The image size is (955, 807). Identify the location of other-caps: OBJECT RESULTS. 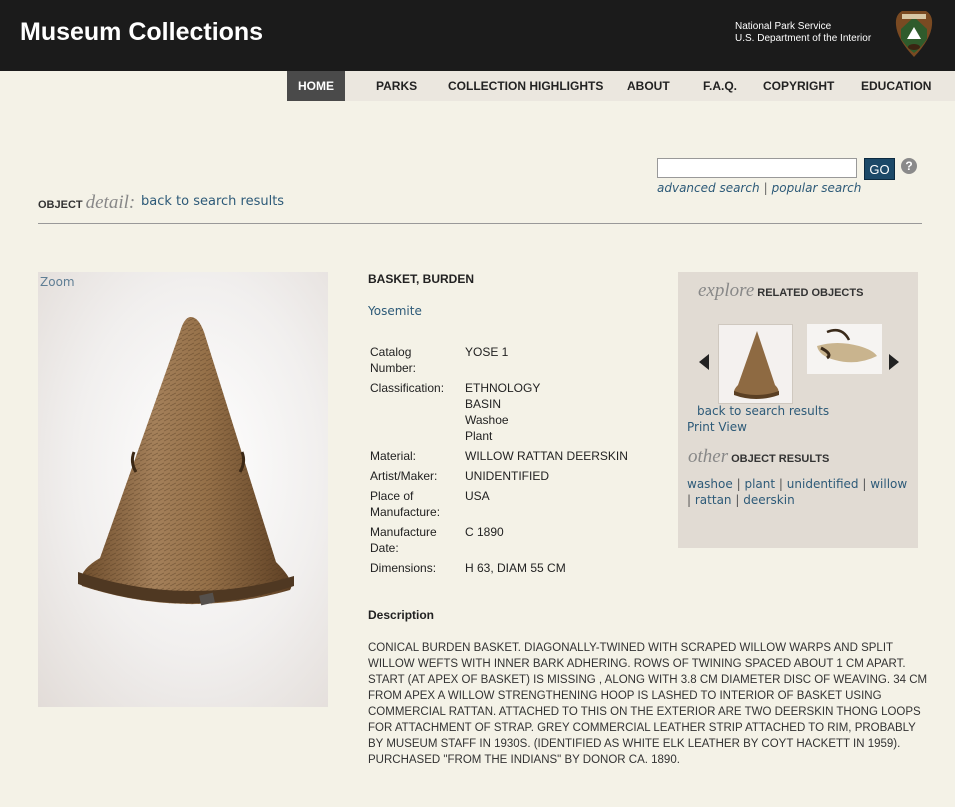
(780, 459).